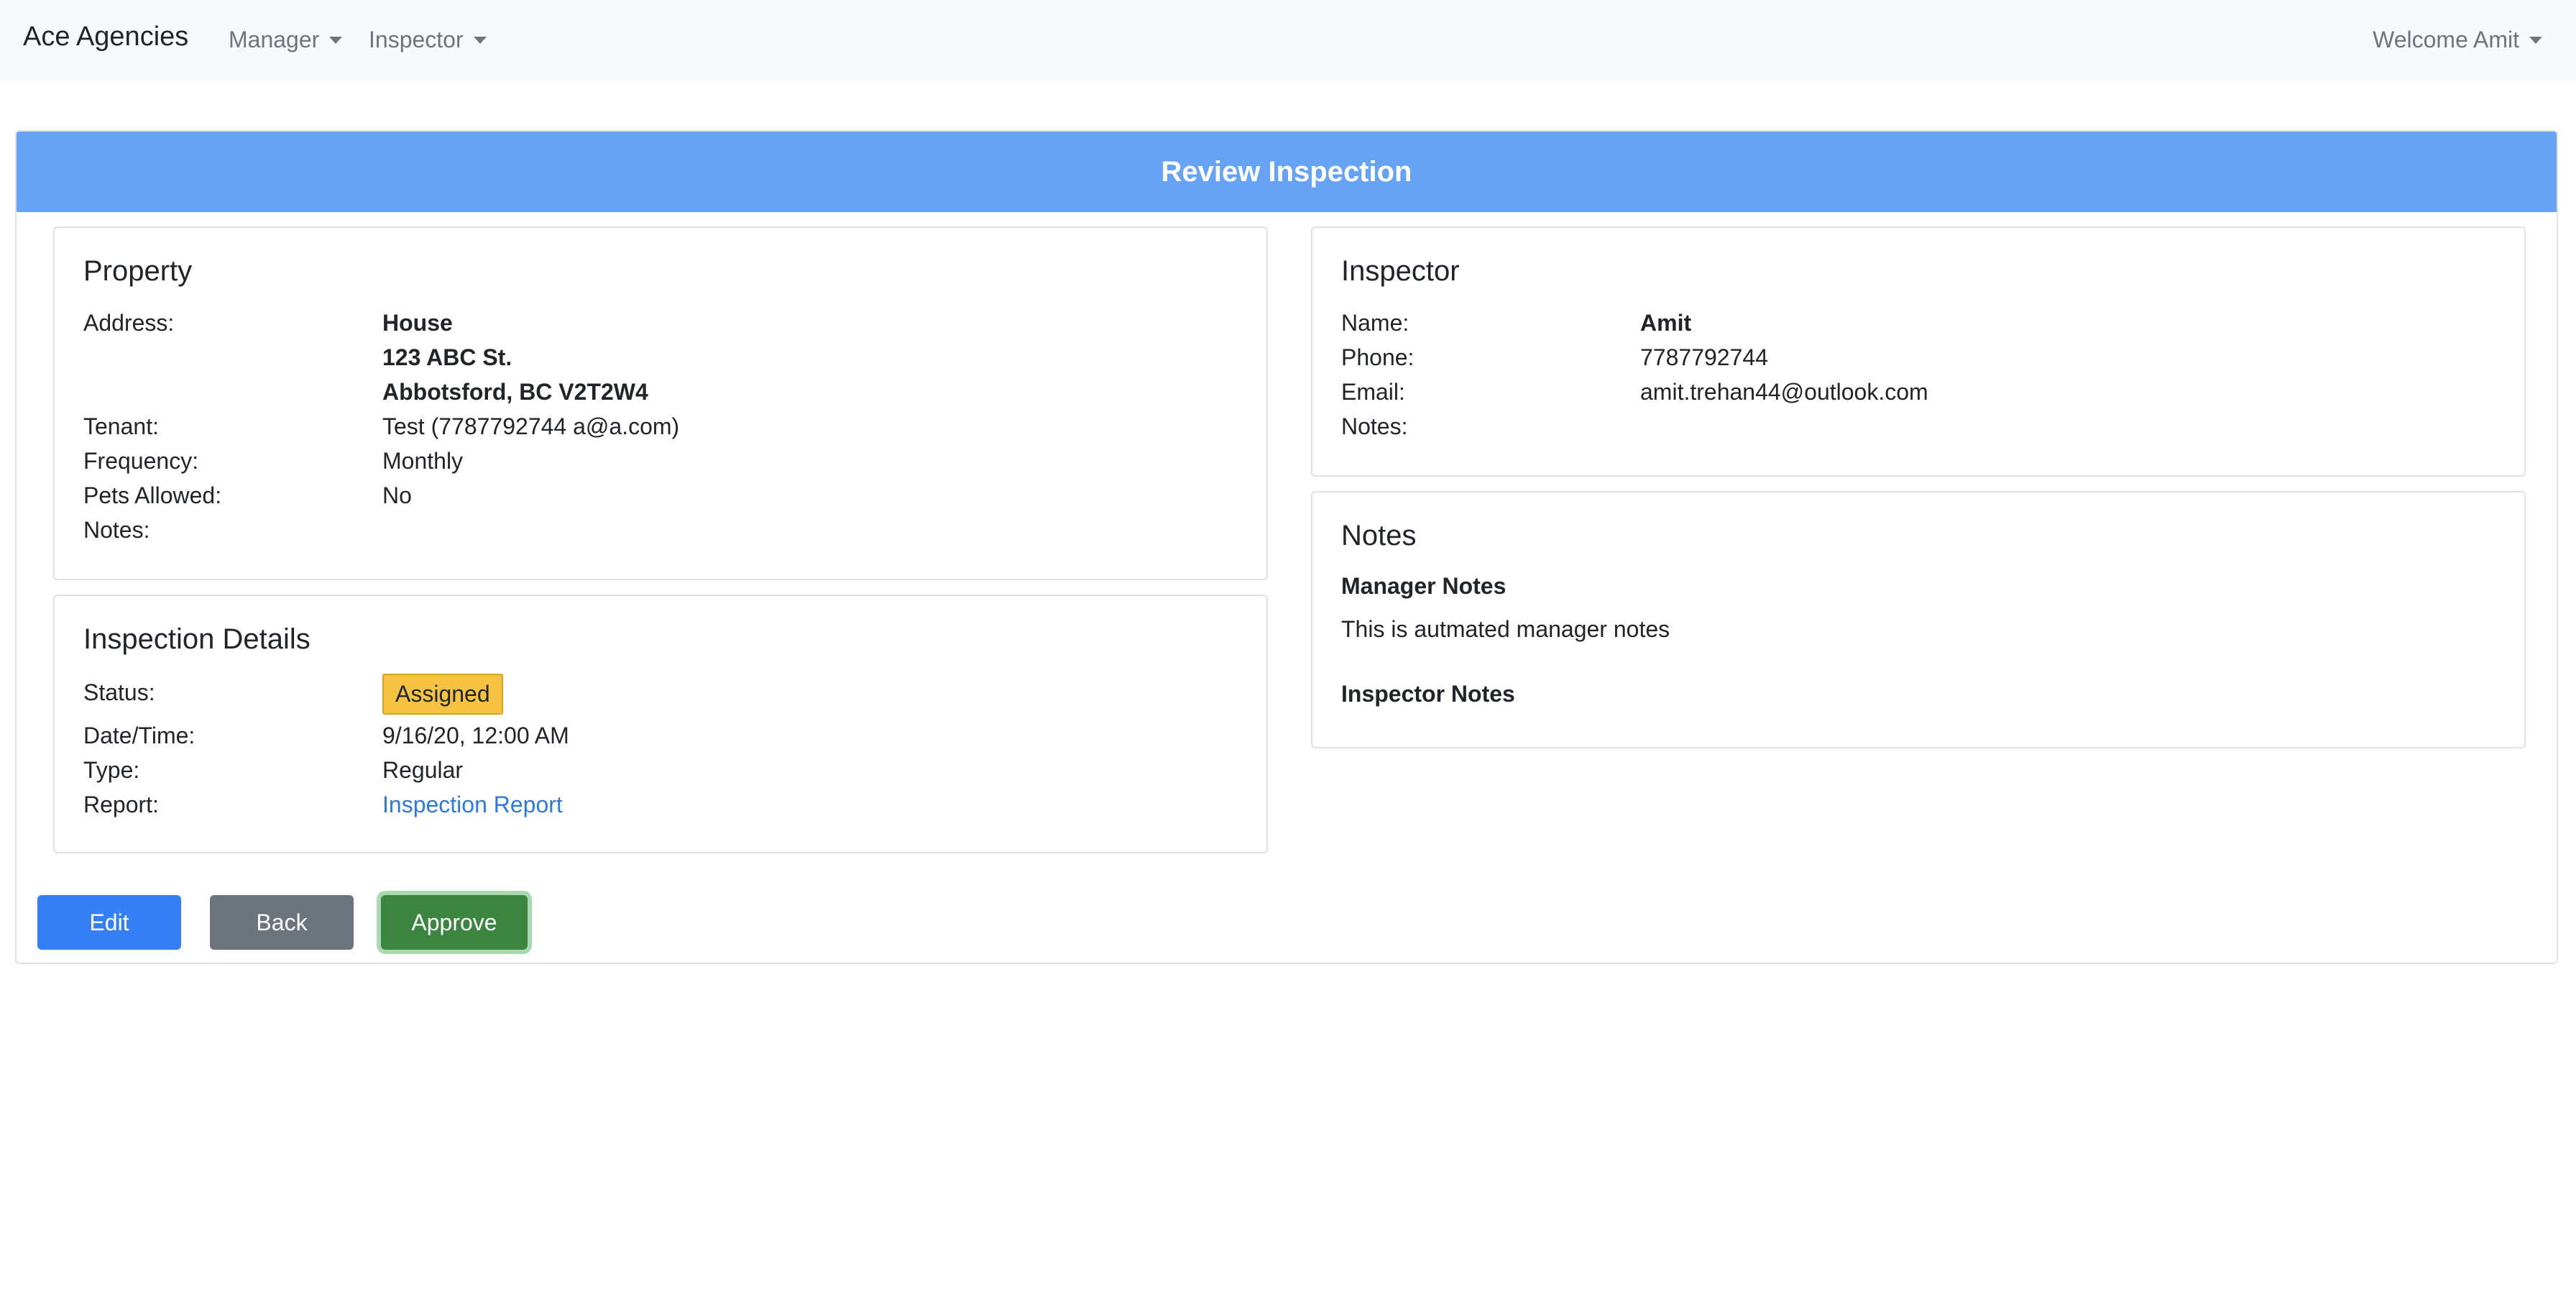 This screenshot has width=2576, height=1297. What do you see at coordinates (531, 426) in the screenshot?
I see `tenant-value: Test (7787792744 a@a.com)` at bounding box center [531, 426].